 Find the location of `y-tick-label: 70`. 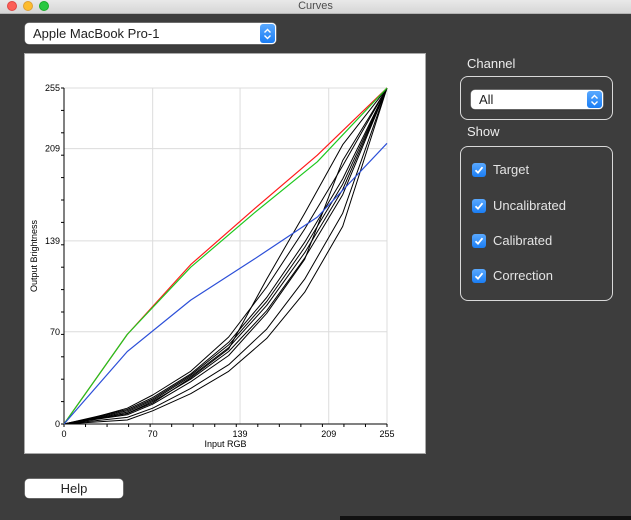

y-tick-label: 70 is located at coordinates (55, 332).